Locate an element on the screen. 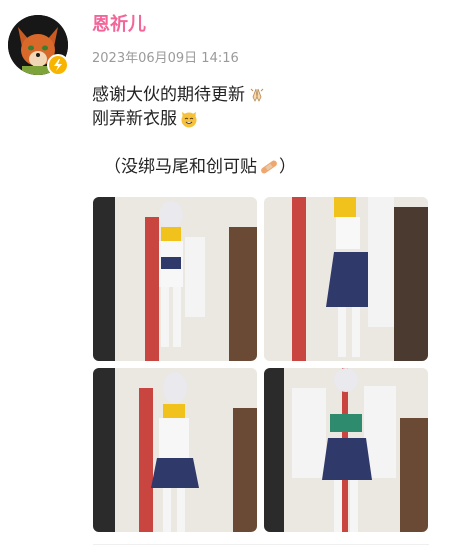 The image size is (455, 547). bandage-emoji is located at coordinates (269, 167).